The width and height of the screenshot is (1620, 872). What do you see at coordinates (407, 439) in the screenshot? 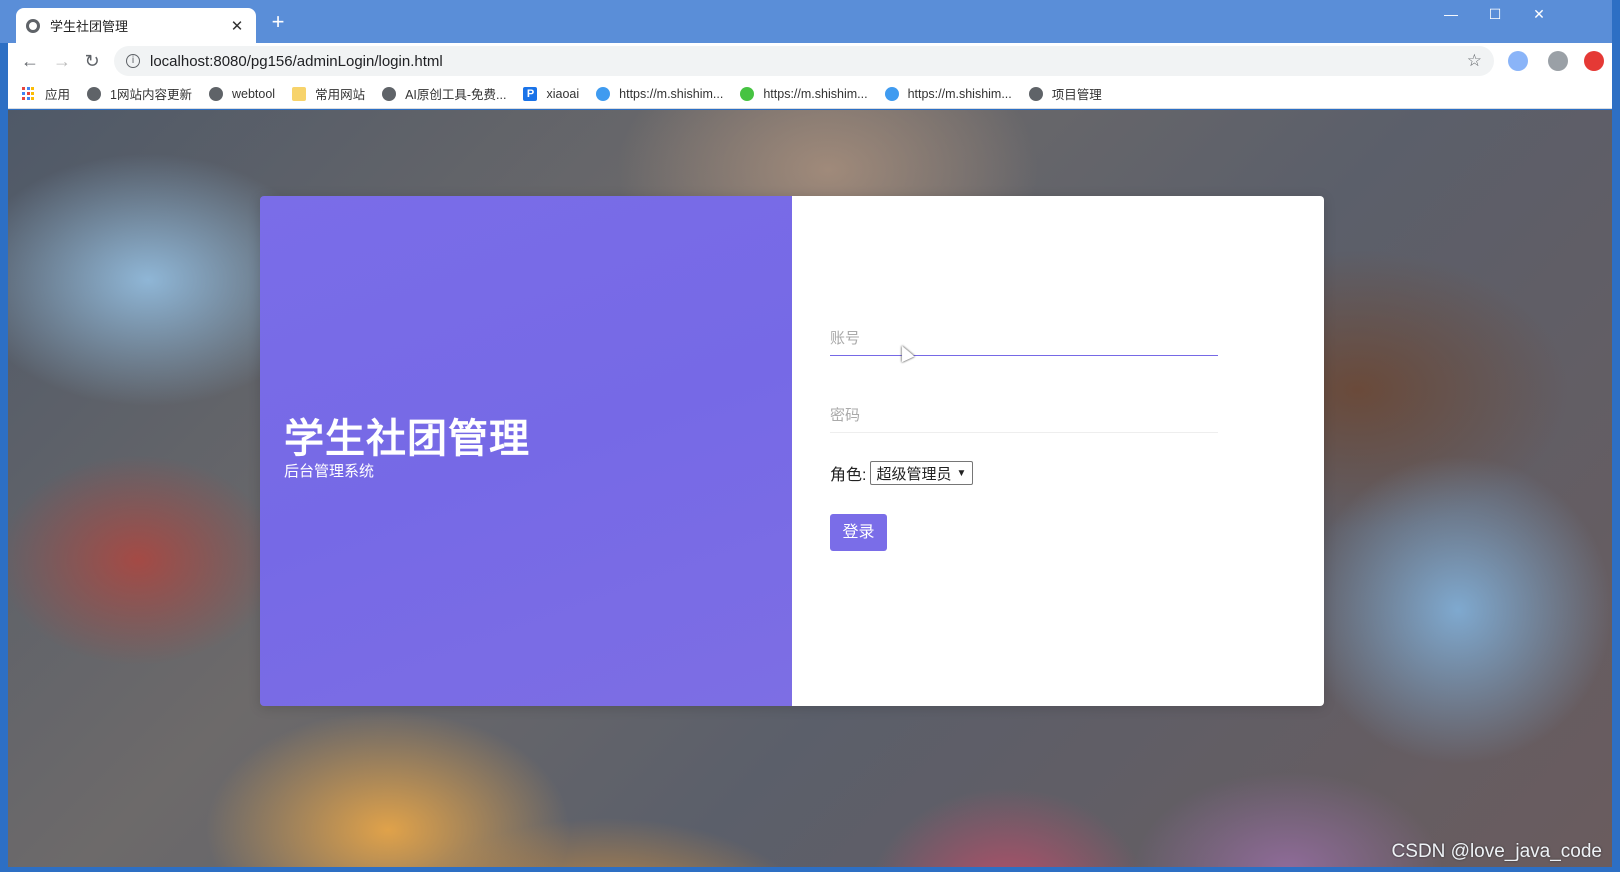
I see `brand-title: 学生社团管理` at bounding box center [407, 439].